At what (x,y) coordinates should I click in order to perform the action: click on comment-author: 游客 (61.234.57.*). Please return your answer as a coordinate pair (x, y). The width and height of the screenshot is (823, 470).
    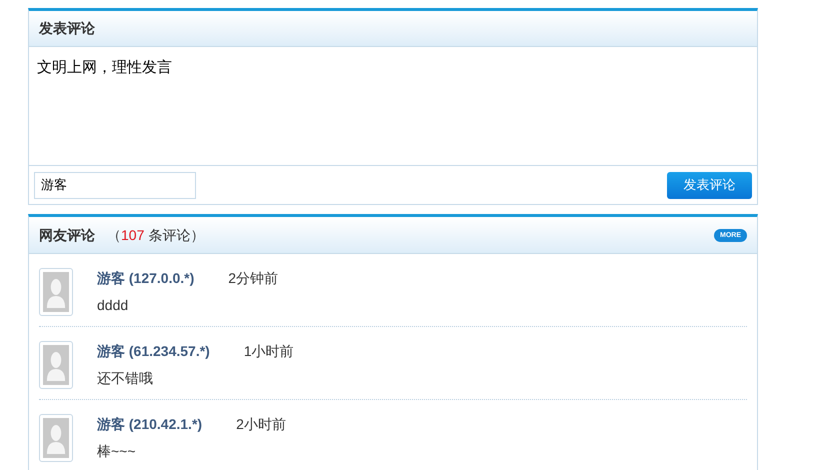
    Looking at the image, I should click on (153, 351).